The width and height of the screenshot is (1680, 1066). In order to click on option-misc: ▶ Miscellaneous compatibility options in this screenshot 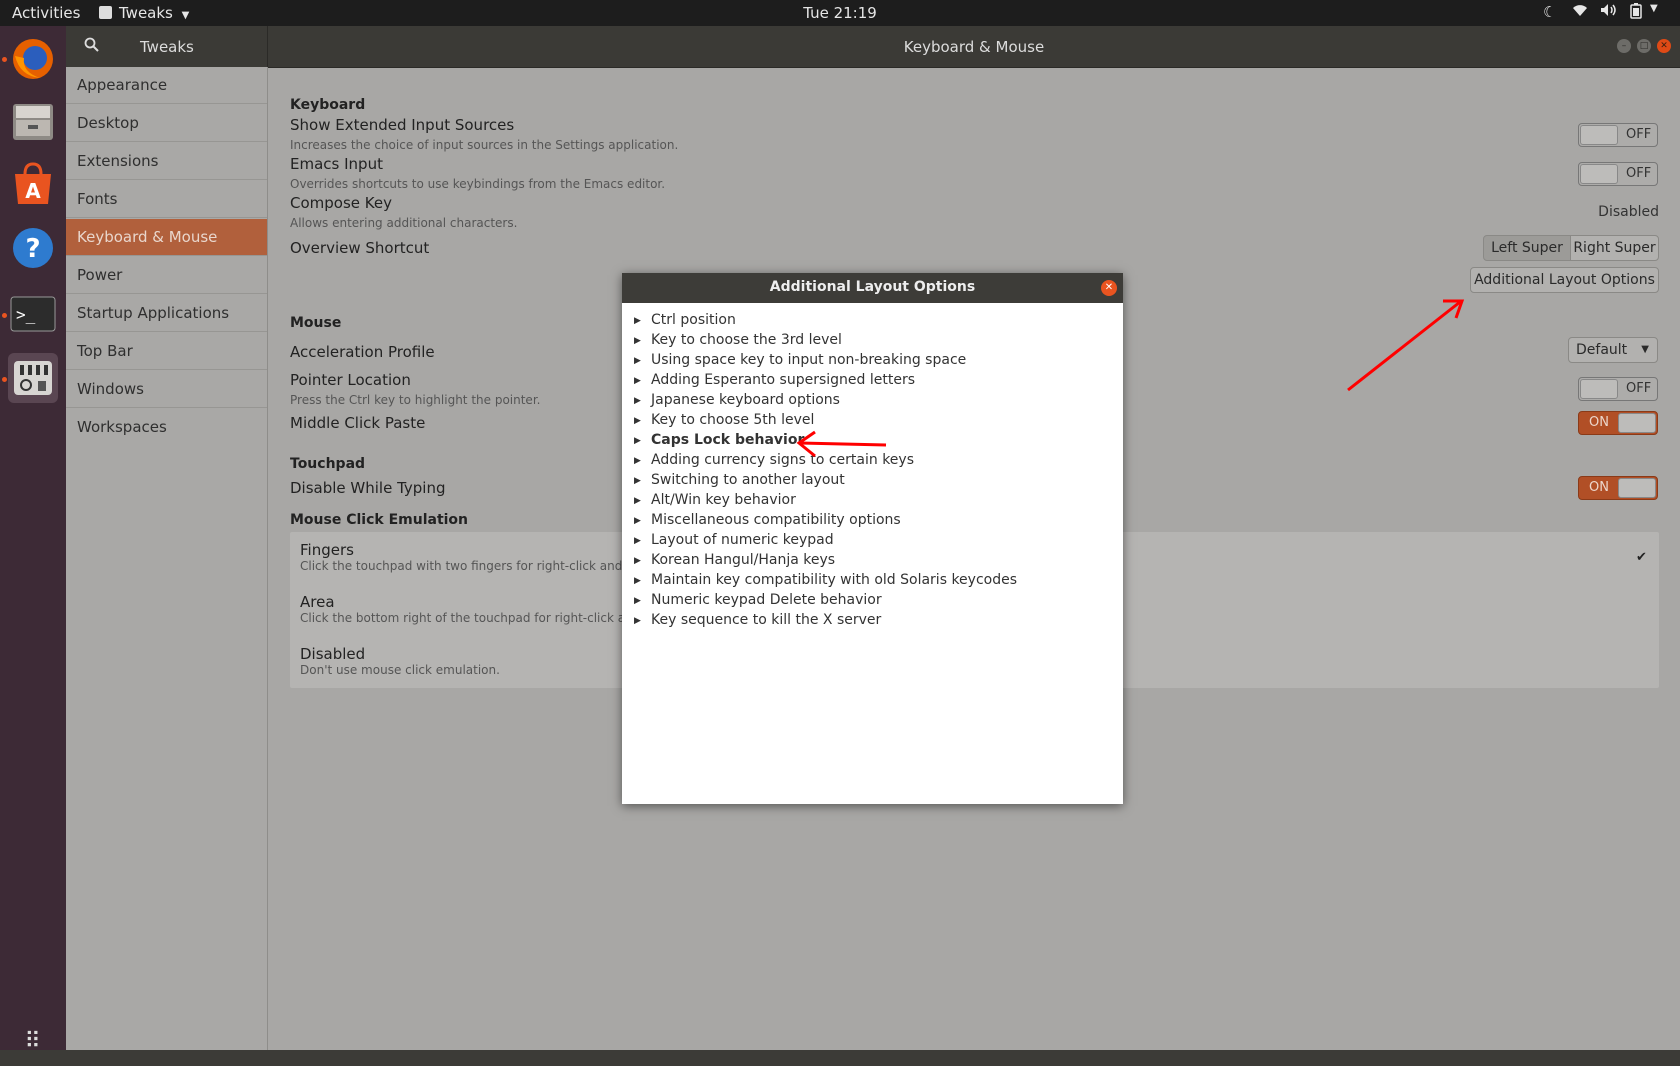, I will do `click(767, 522)`.